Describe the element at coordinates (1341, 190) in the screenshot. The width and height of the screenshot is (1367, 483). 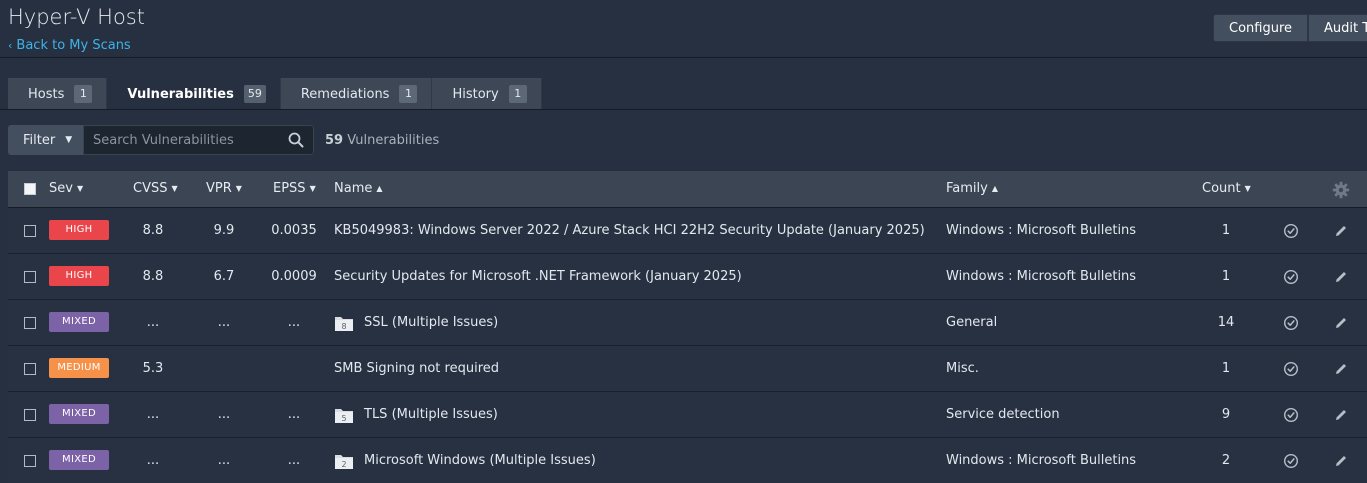
I see `gear-icon` at that location.